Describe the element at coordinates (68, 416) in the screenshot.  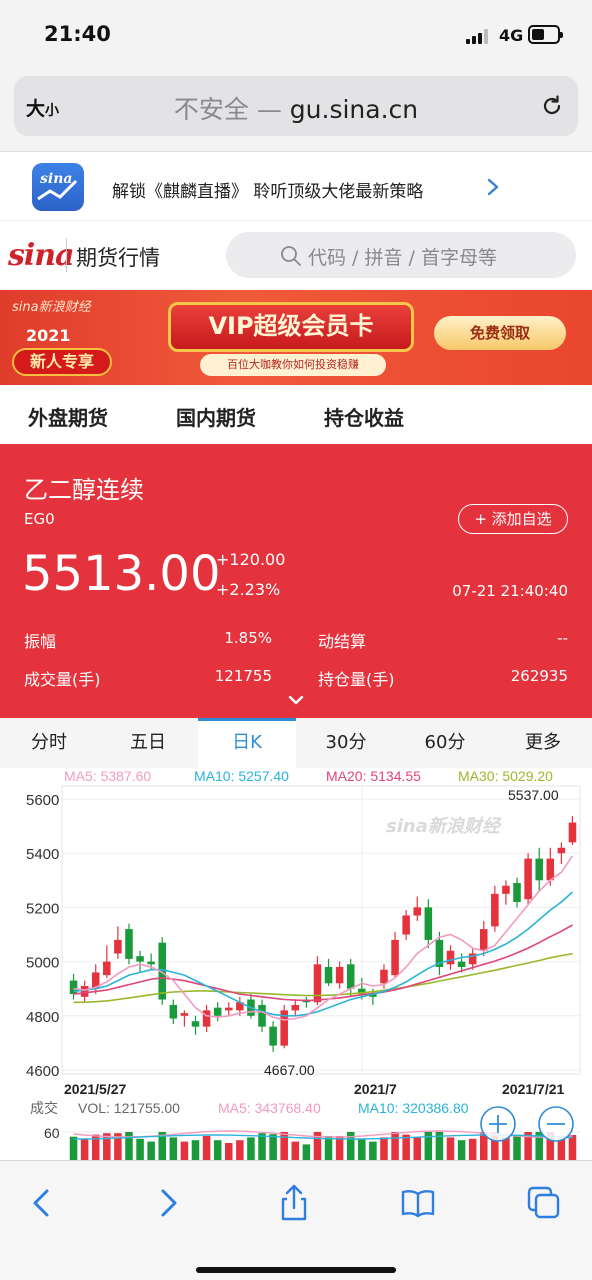
I see `tab-foreign-futures: 外盘期货` at that location.